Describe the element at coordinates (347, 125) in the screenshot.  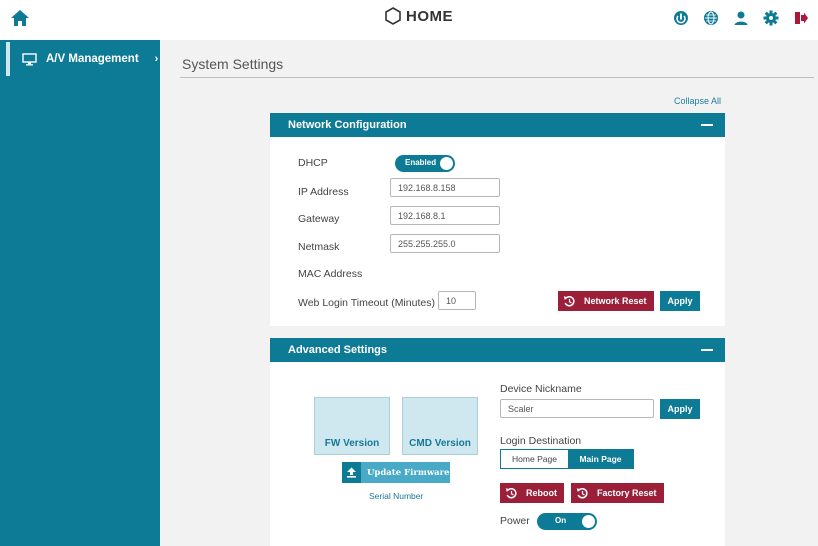
I see `network-config-title: Network Configuration` at that location.